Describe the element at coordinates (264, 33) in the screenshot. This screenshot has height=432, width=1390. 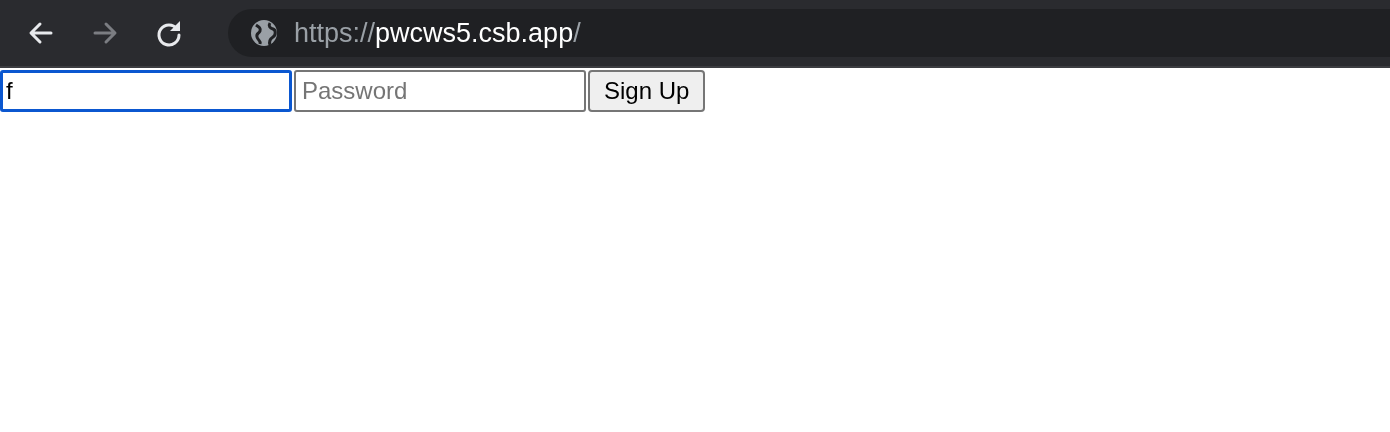
I see `globe-icon` at that location.